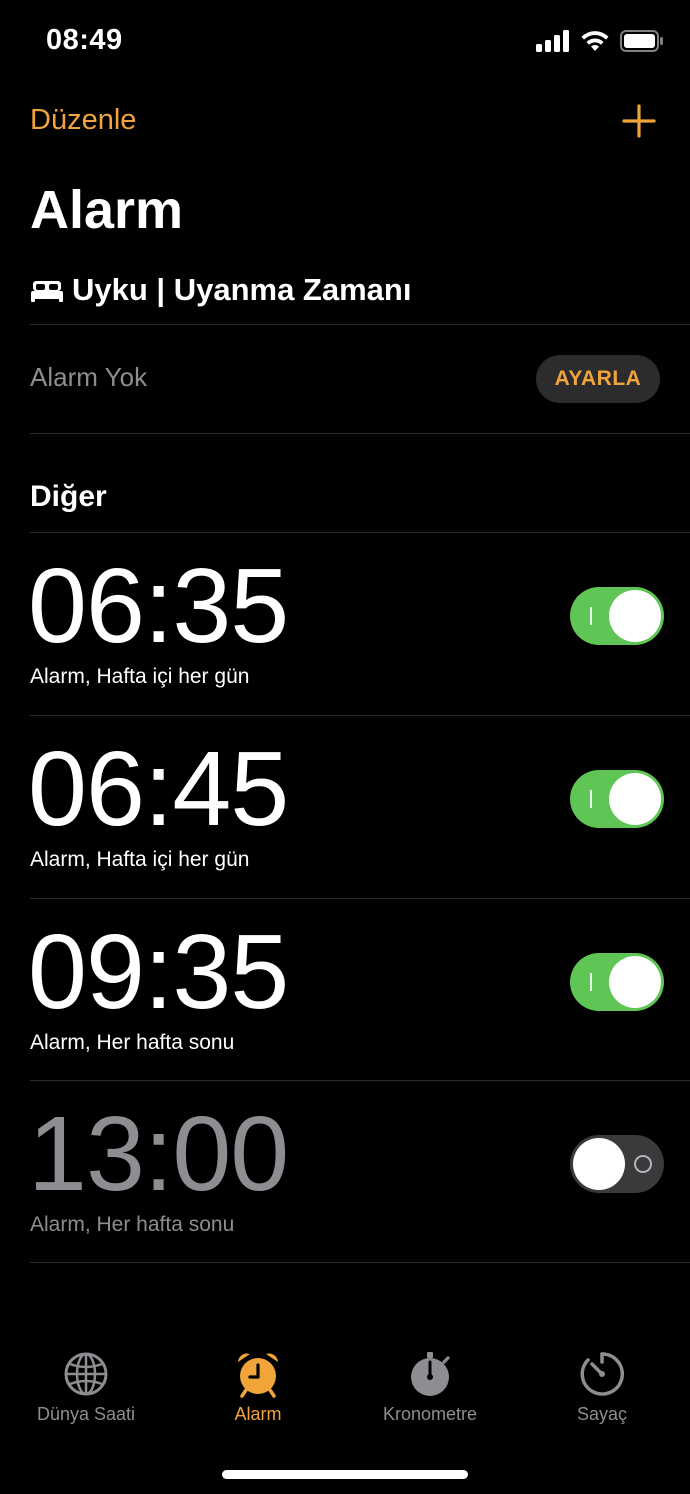 The height and width of the screenshot is (1494, 690). I want to click on status-bar: 08:49, so click(345, 42).